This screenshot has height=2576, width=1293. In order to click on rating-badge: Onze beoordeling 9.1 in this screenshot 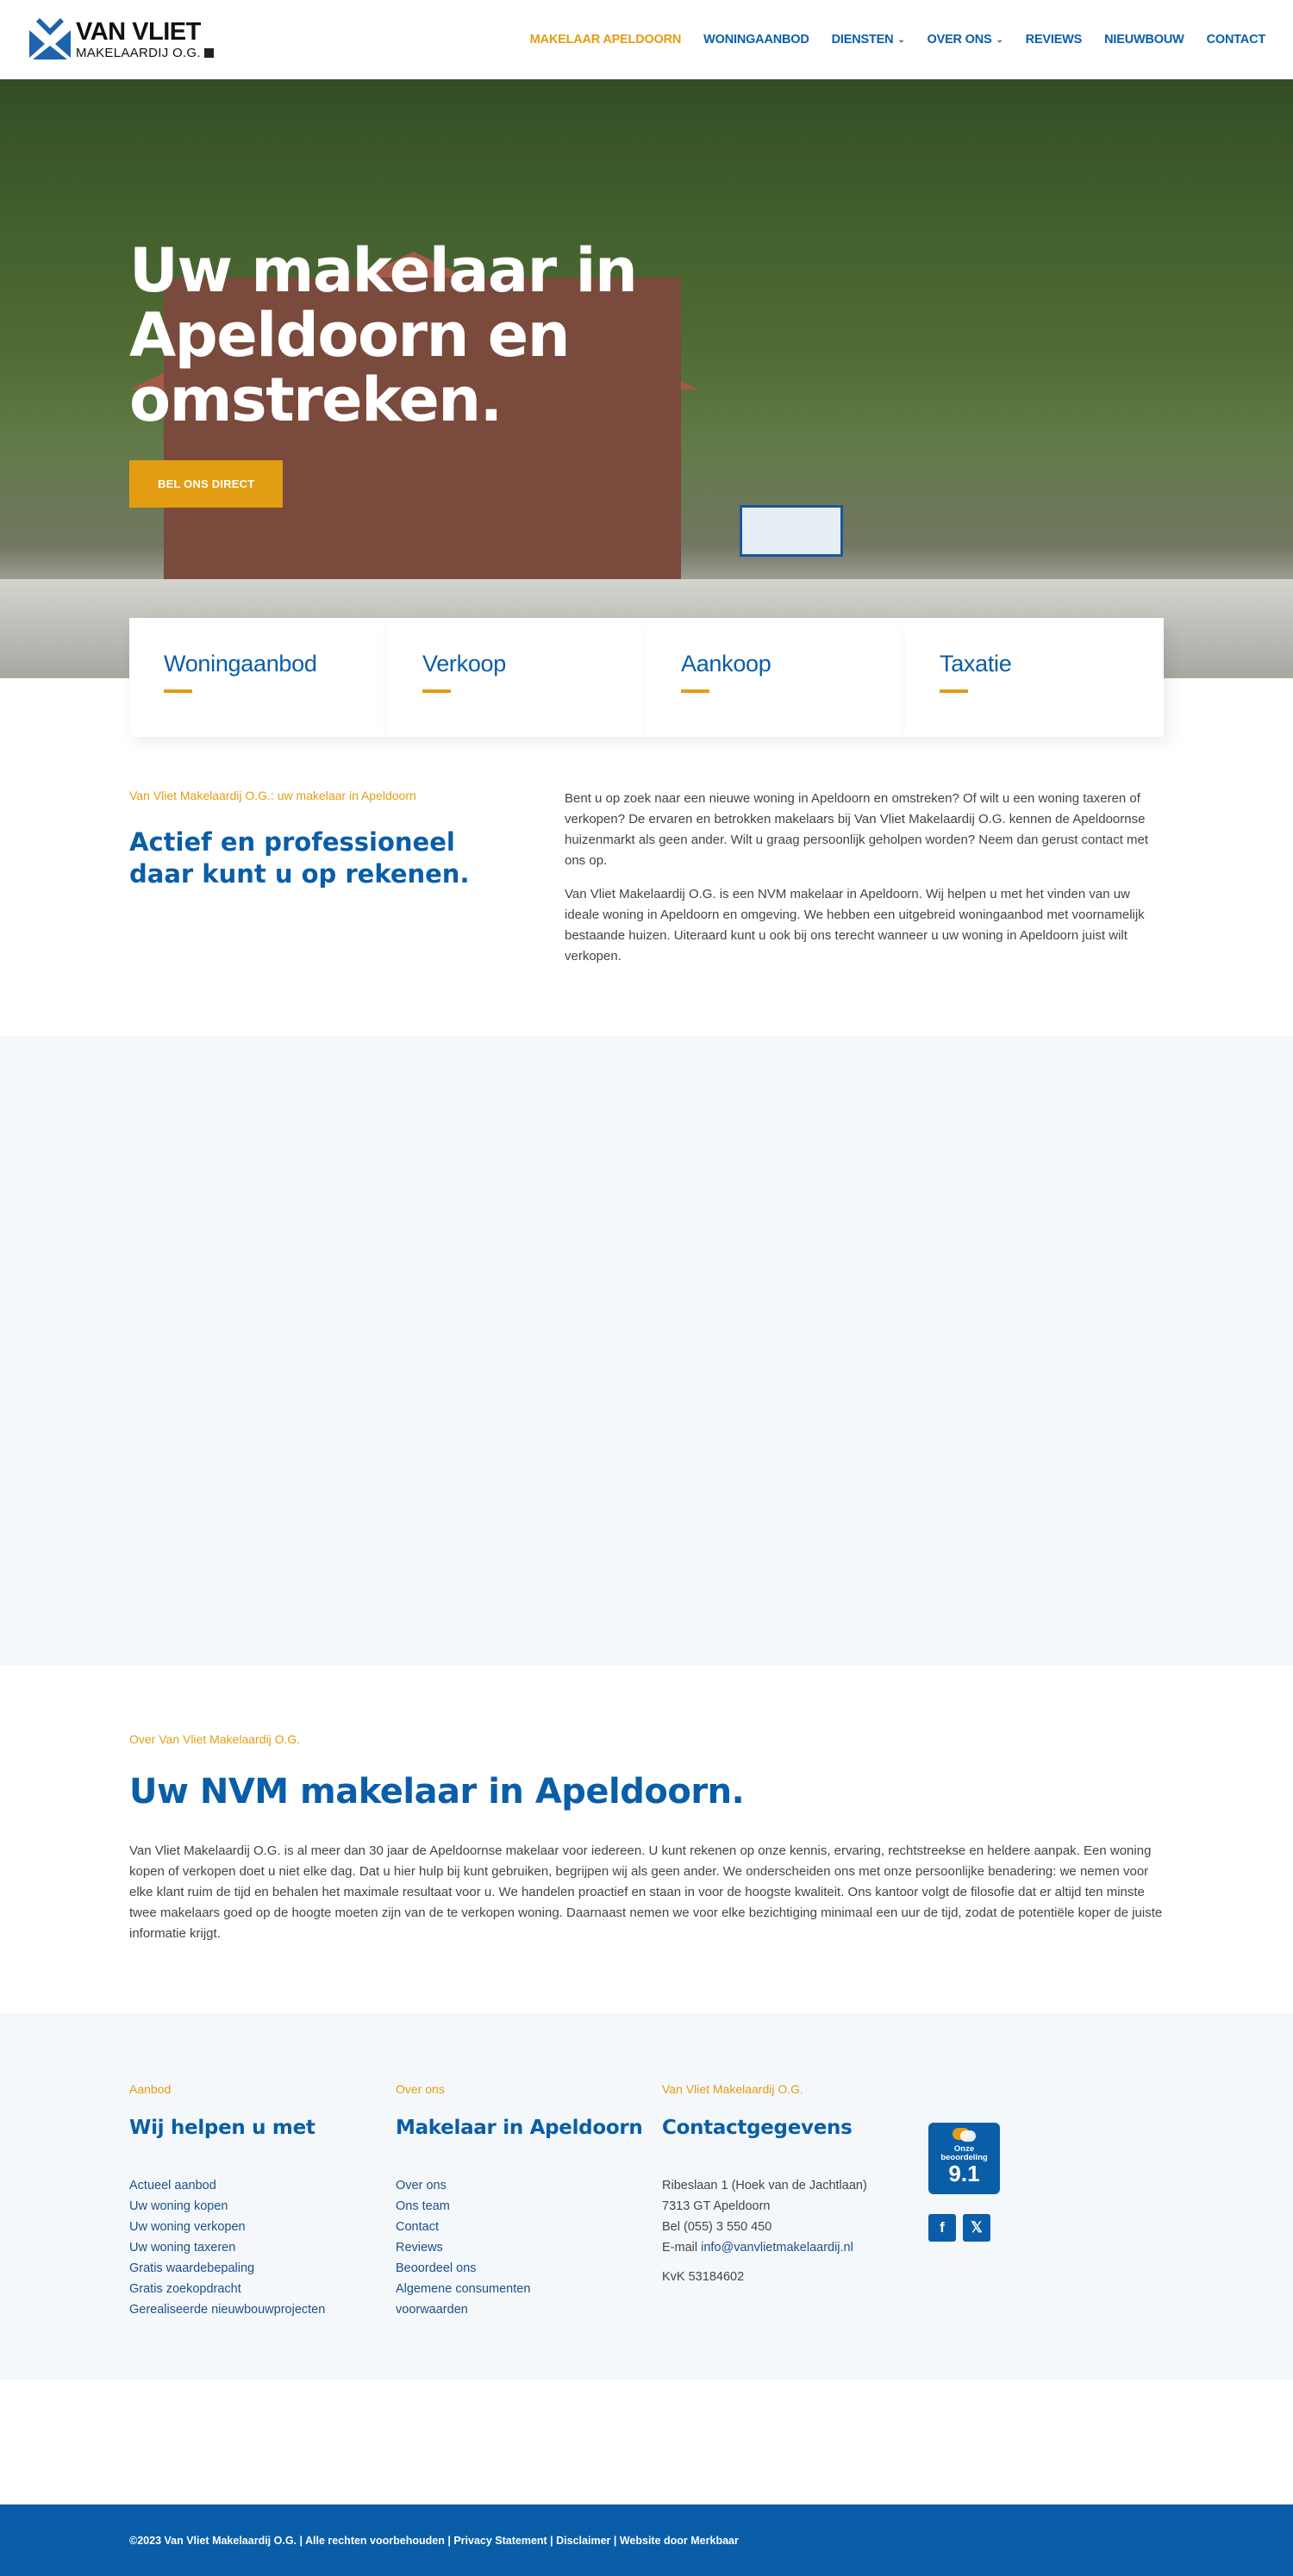, I will do `click(964, 2158)`.